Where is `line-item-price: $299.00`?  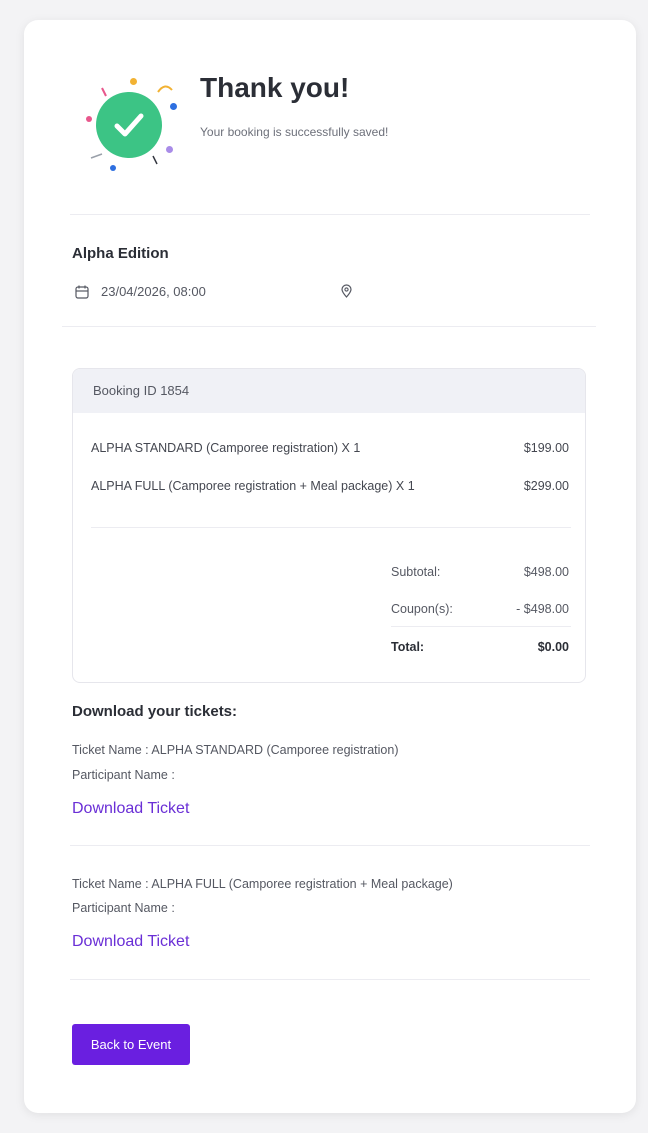
line-item-price: $299.00 is located at coordinates (546, 486).